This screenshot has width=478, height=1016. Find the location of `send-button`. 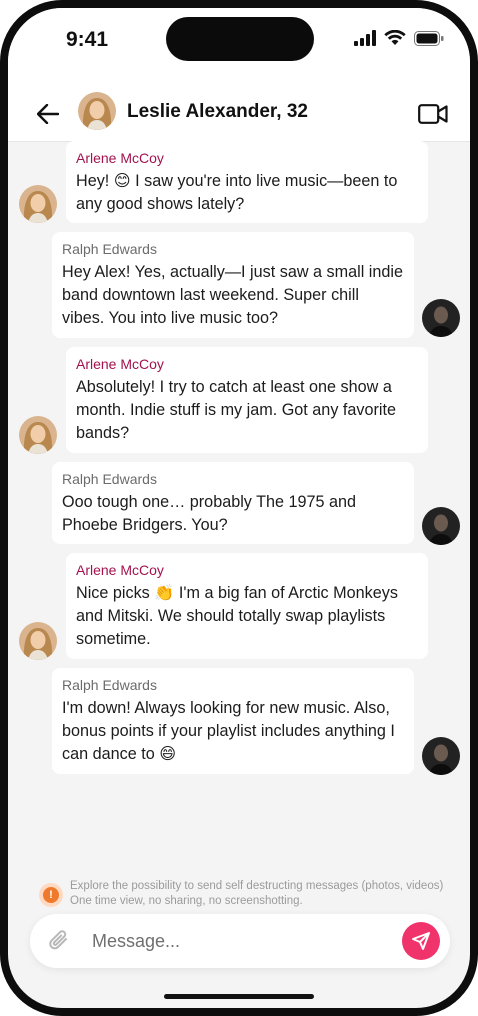

send-button is located at coordinates (421, 941).